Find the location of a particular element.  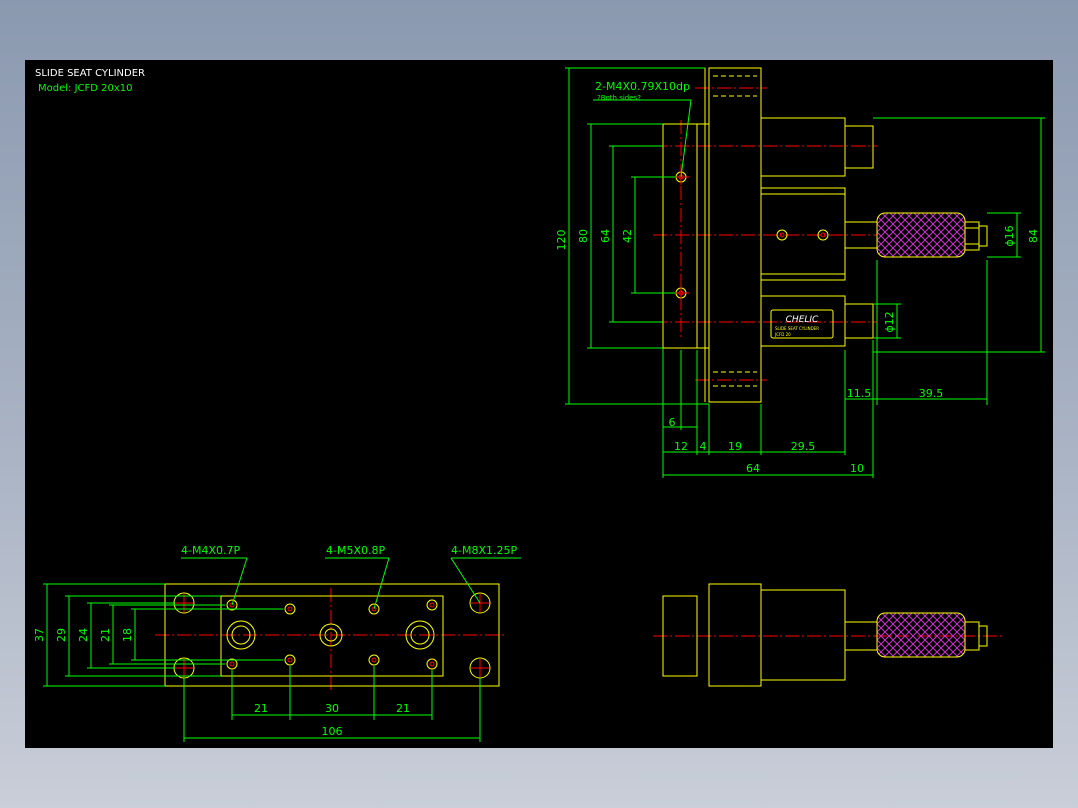

dim-29: 29 is located at coordinates (61, 635).